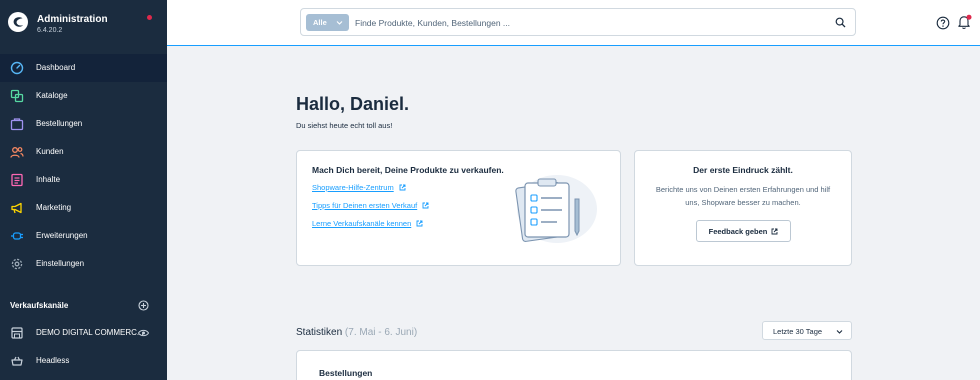 This screenshot has height=380, width=980. What do you see at coordinates (50, 30) in the screenshot?
I see `app-version: 6.4.20.2` at bounding box center [50, 30].